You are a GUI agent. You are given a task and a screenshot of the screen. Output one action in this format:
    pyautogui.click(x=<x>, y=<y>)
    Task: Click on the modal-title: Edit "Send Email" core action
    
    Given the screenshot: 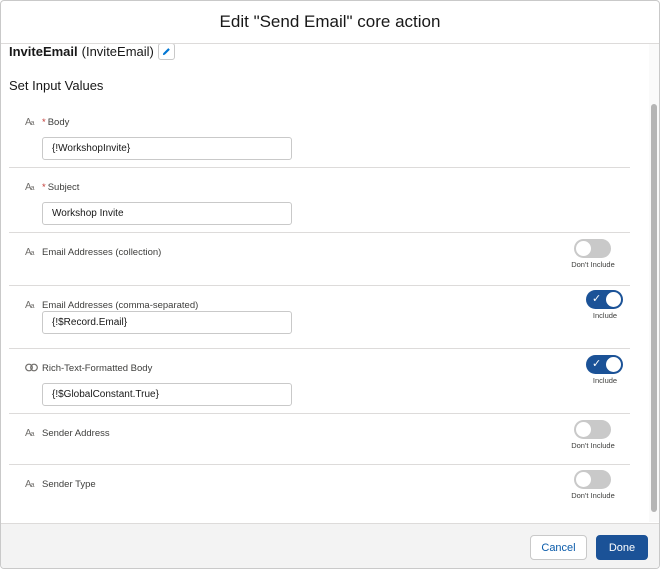 What is the action you would take?
    pyautogui.click(x=330, y=21)
    